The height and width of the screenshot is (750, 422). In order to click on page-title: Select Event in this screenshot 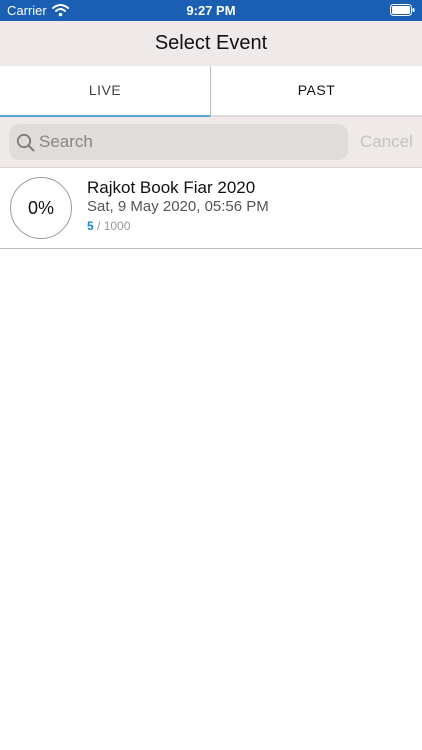, I will do `click(211, 43)`.